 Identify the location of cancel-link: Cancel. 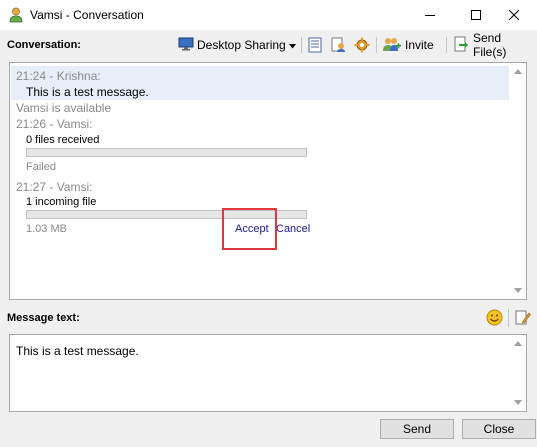
(293, 229).